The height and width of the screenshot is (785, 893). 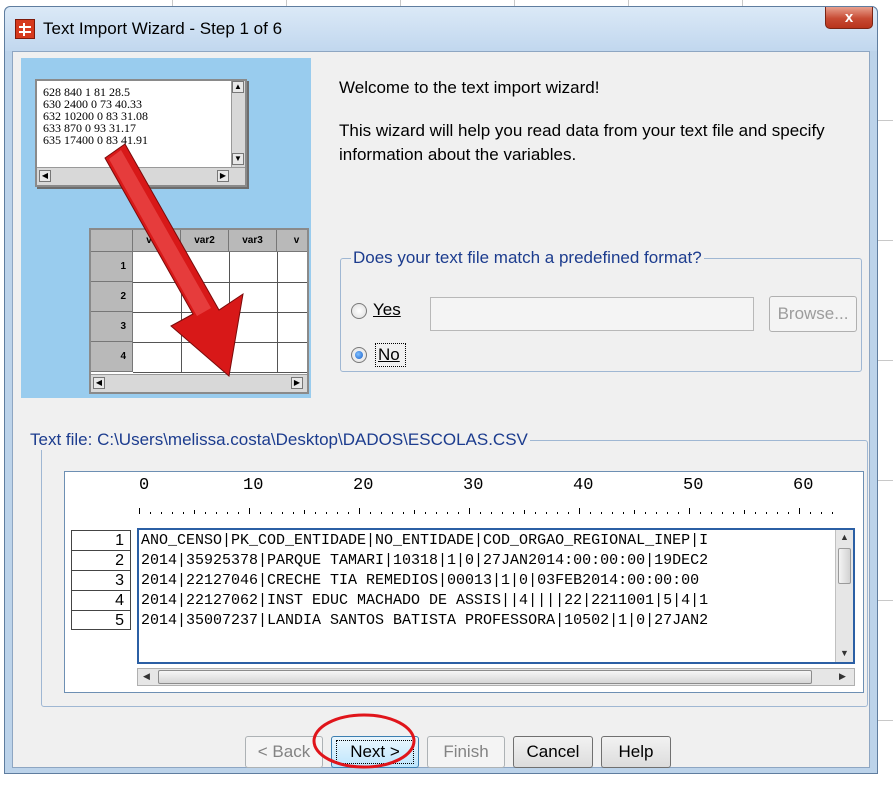 I want to click on spss-table-icon, so click(x=25, y=29).